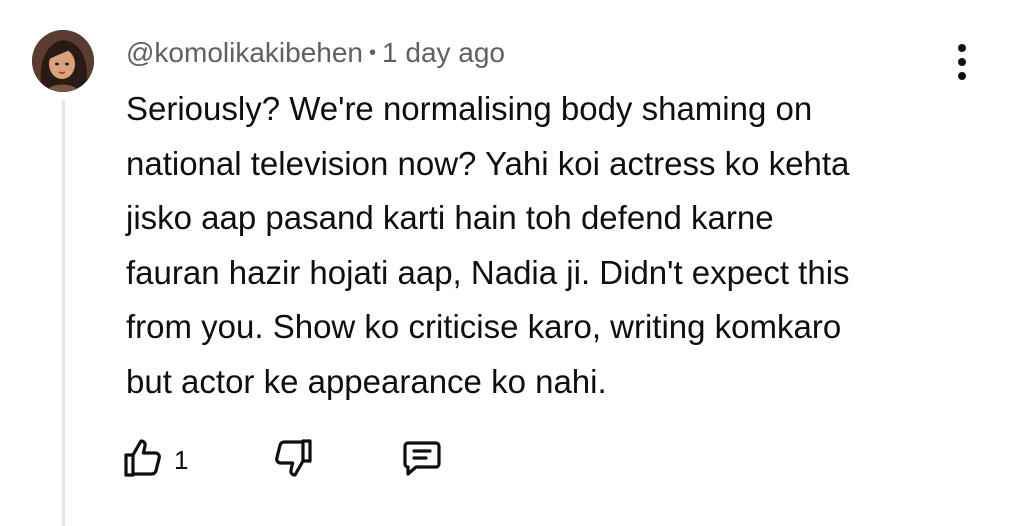 Image resolution: width=1024 pixels, height=526 pixels. I want to click on more-vert-icon, so click(962, 62).